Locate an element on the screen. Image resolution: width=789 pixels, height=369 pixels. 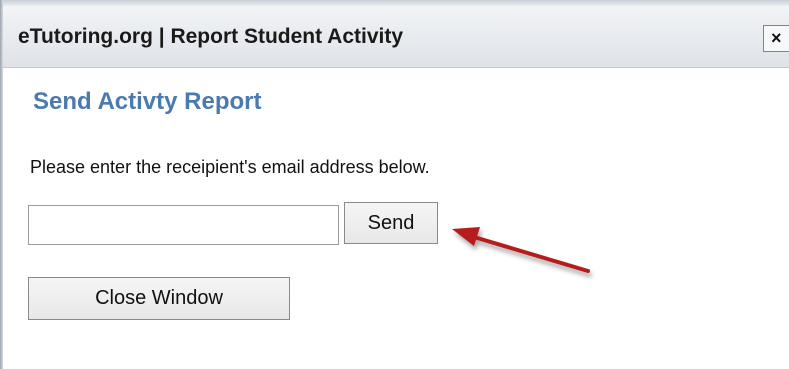
red-arrow-icon is located at coordinates (521, 250).